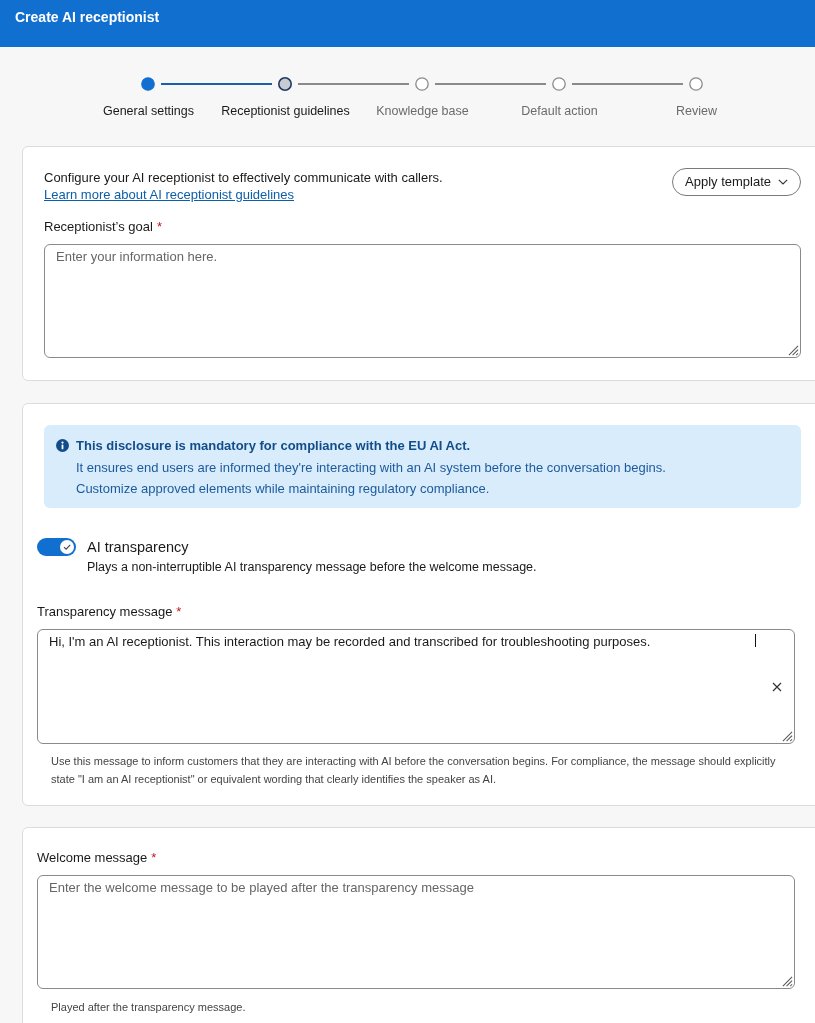 The height and width of the screenshot is (1023, 815). What do you see at coordinates (169, 194) in the screenshot?
I see `learn-more-link: Learn more about AI receptionist guidelines` at bounding box center [169, 194].